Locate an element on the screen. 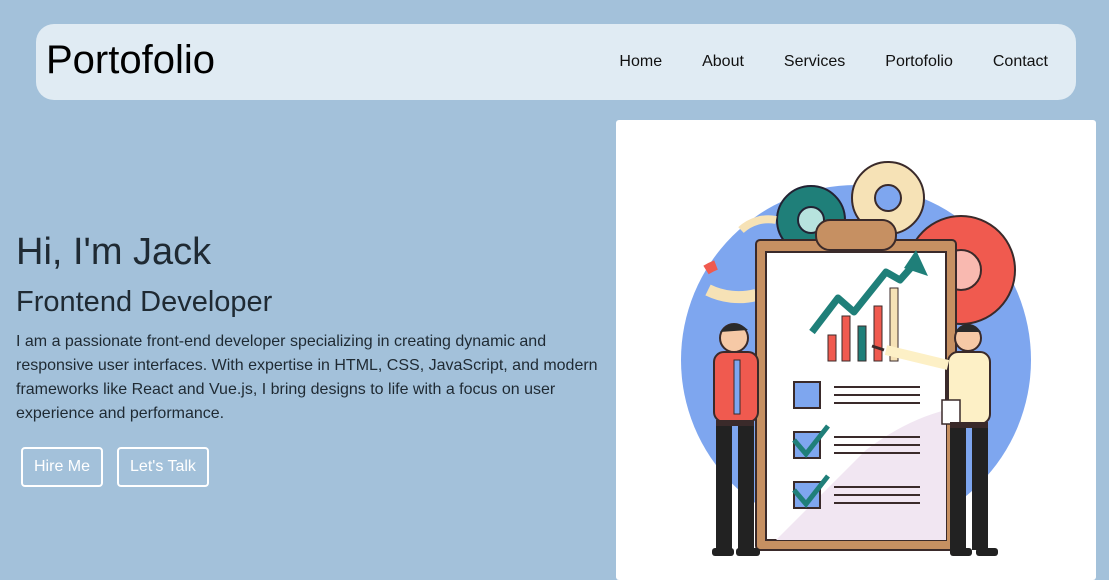  site-logo: Portofolio is located at coordinates (130, 60).